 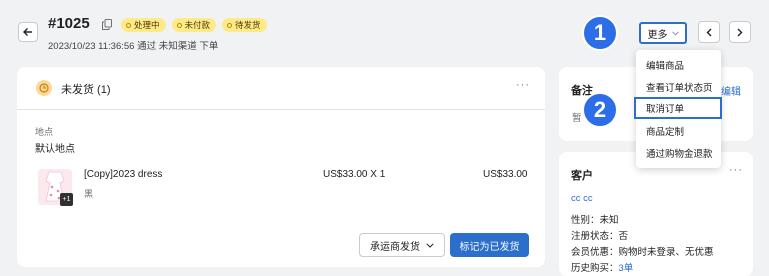 I want to click on customer-gender: 性别：未知, so click(x=595, y=219).